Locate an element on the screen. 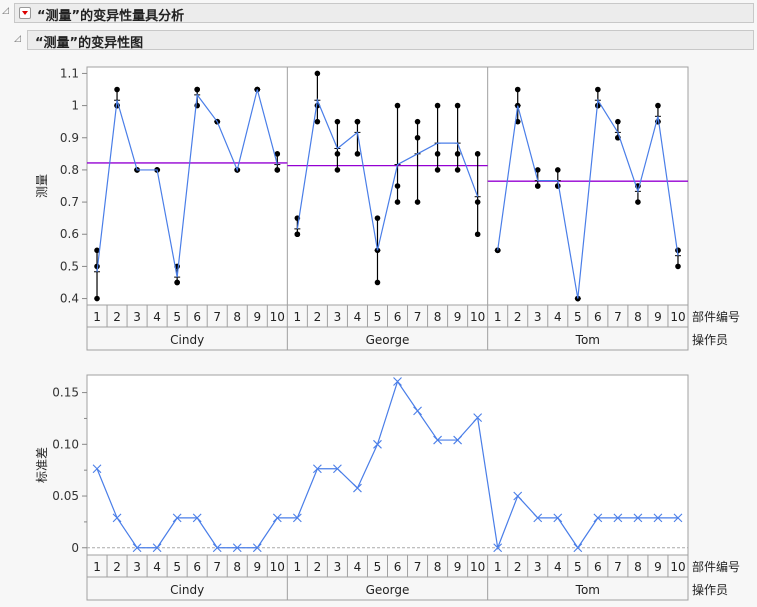  y-tick-label: 0.7 is located at coordinates (69, 202).